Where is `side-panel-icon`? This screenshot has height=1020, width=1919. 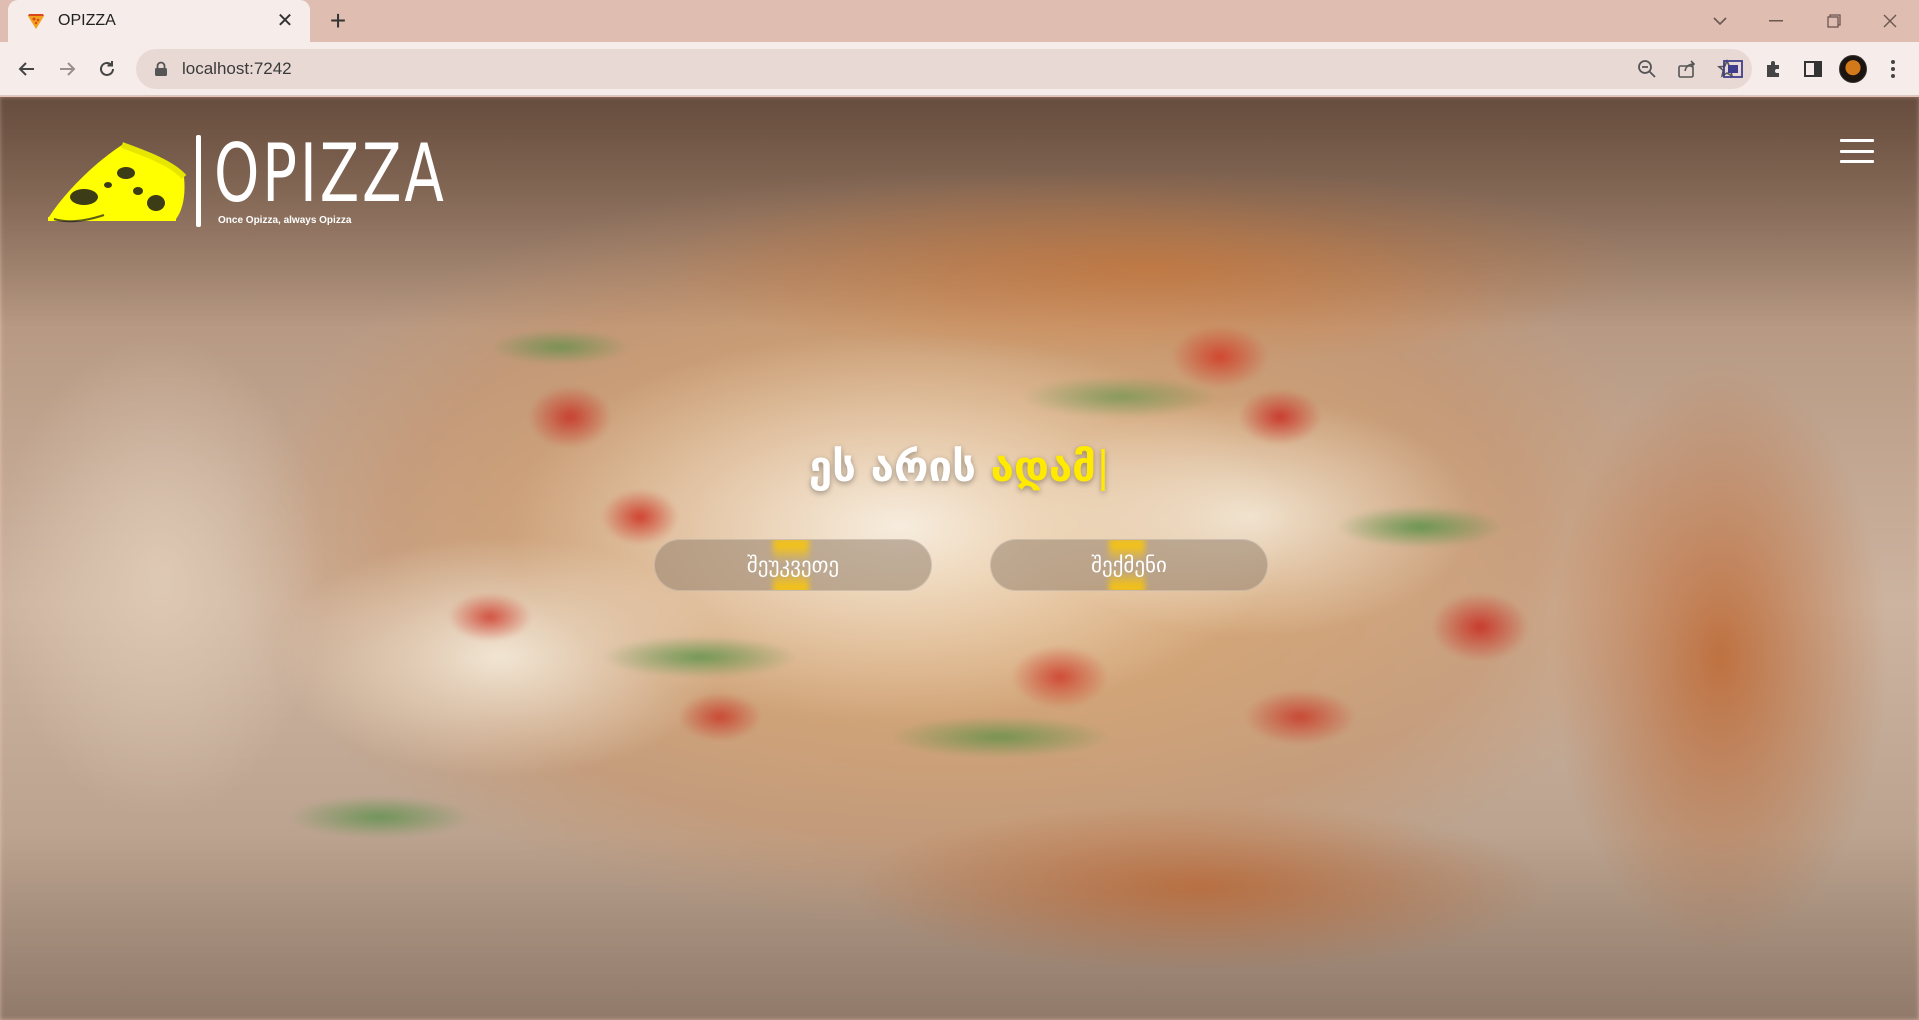
side-panel-icon is located at coordinates (1813, 69).